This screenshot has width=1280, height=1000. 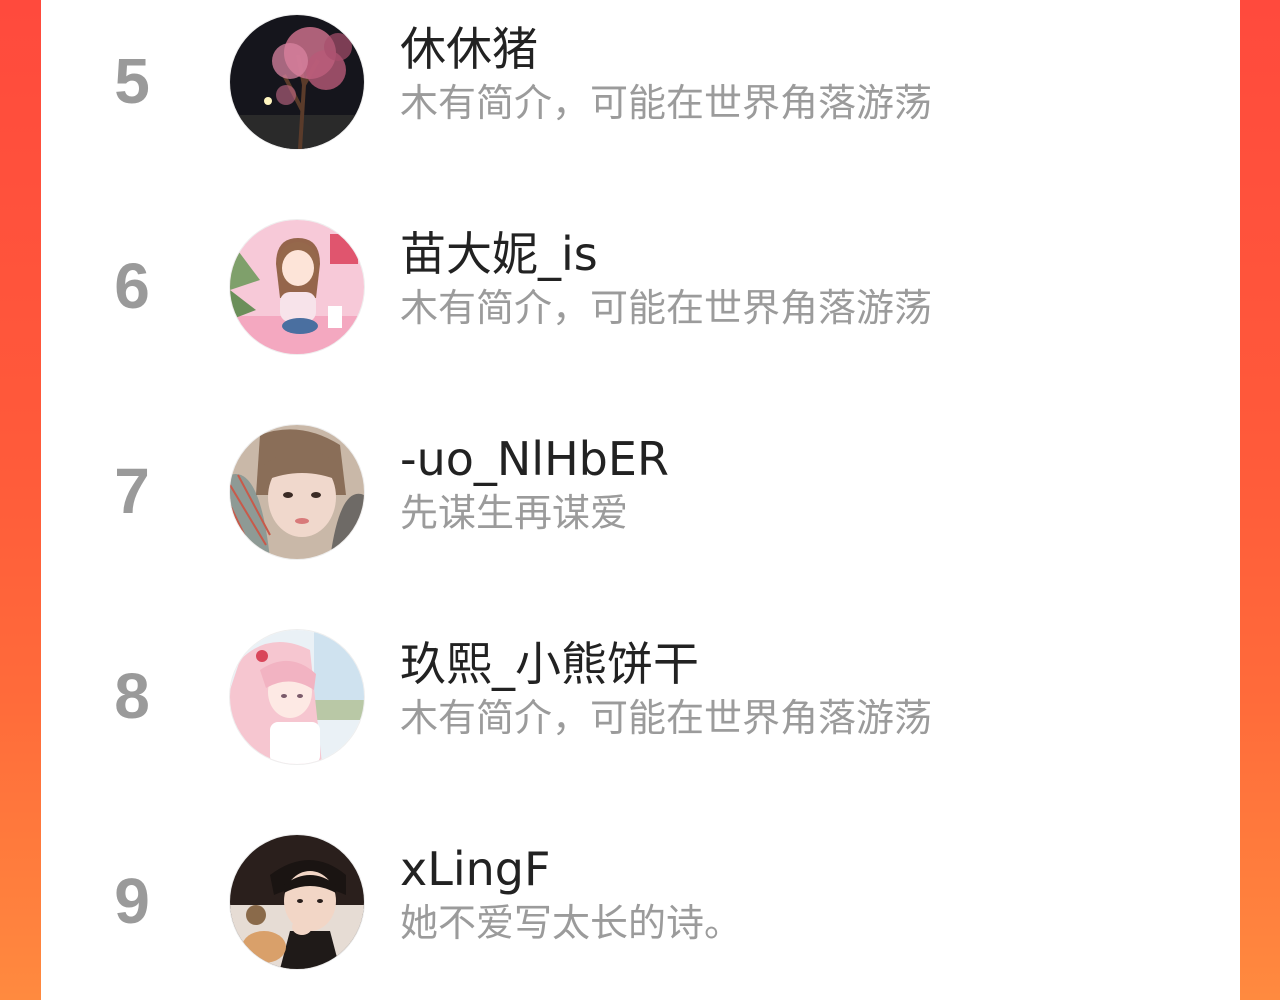 I want to click on user-row: 5 休休猪 木有简介，可能在世界角落游荡, so click(x=640, y=82).